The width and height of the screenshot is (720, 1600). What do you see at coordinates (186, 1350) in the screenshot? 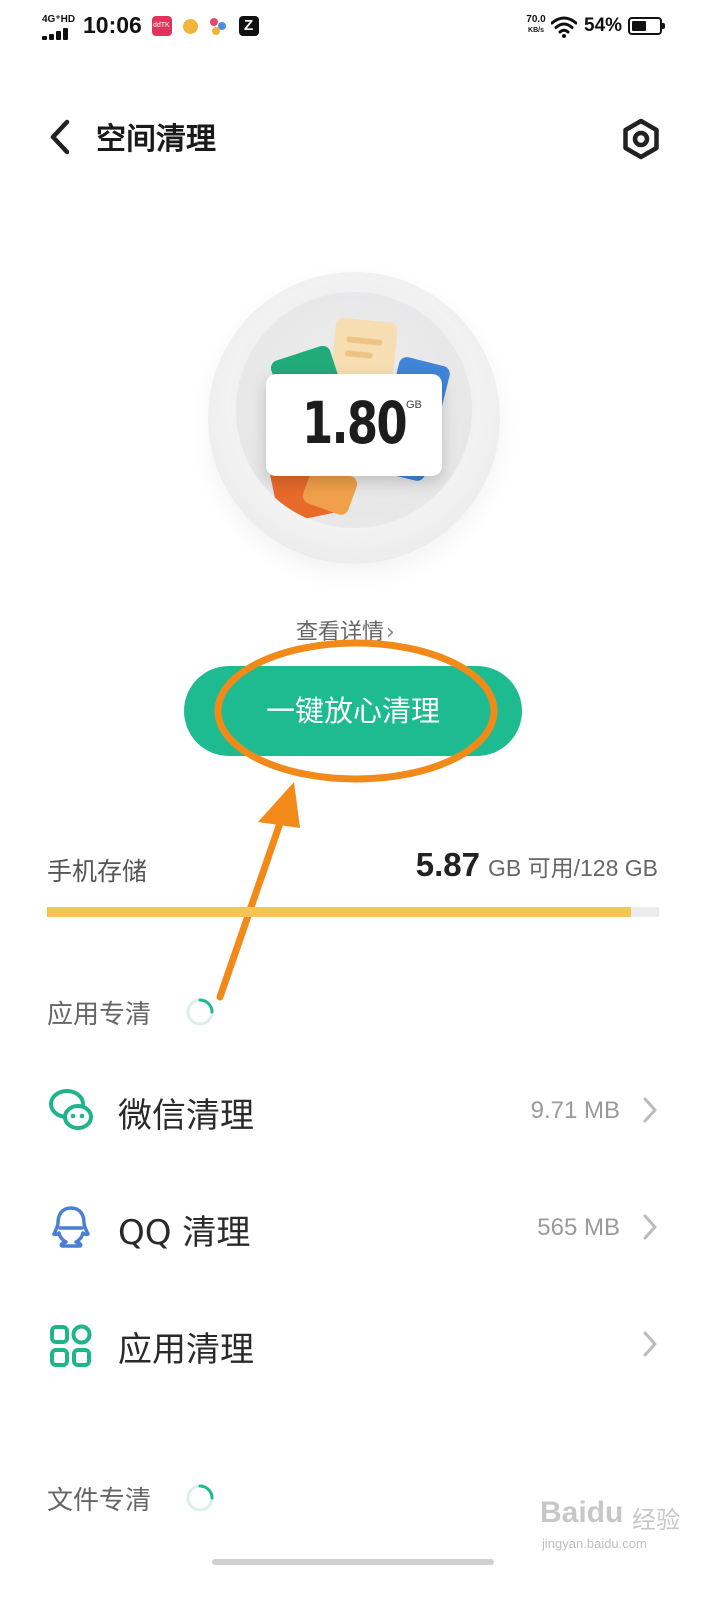
I see `list-item-label: 应用清理` at bounding box center [186, 1350].